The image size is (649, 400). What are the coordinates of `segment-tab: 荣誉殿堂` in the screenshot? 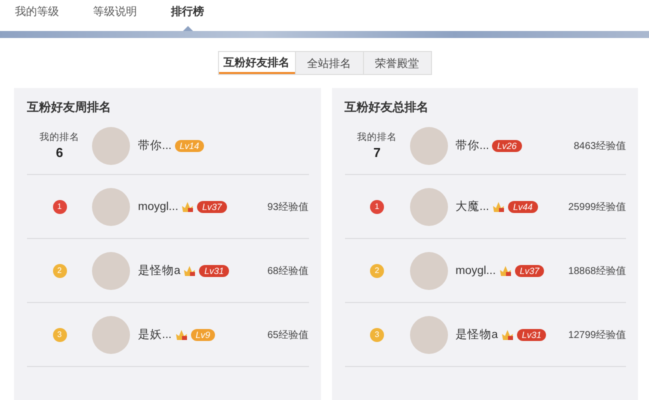 It's located at (396, 63).